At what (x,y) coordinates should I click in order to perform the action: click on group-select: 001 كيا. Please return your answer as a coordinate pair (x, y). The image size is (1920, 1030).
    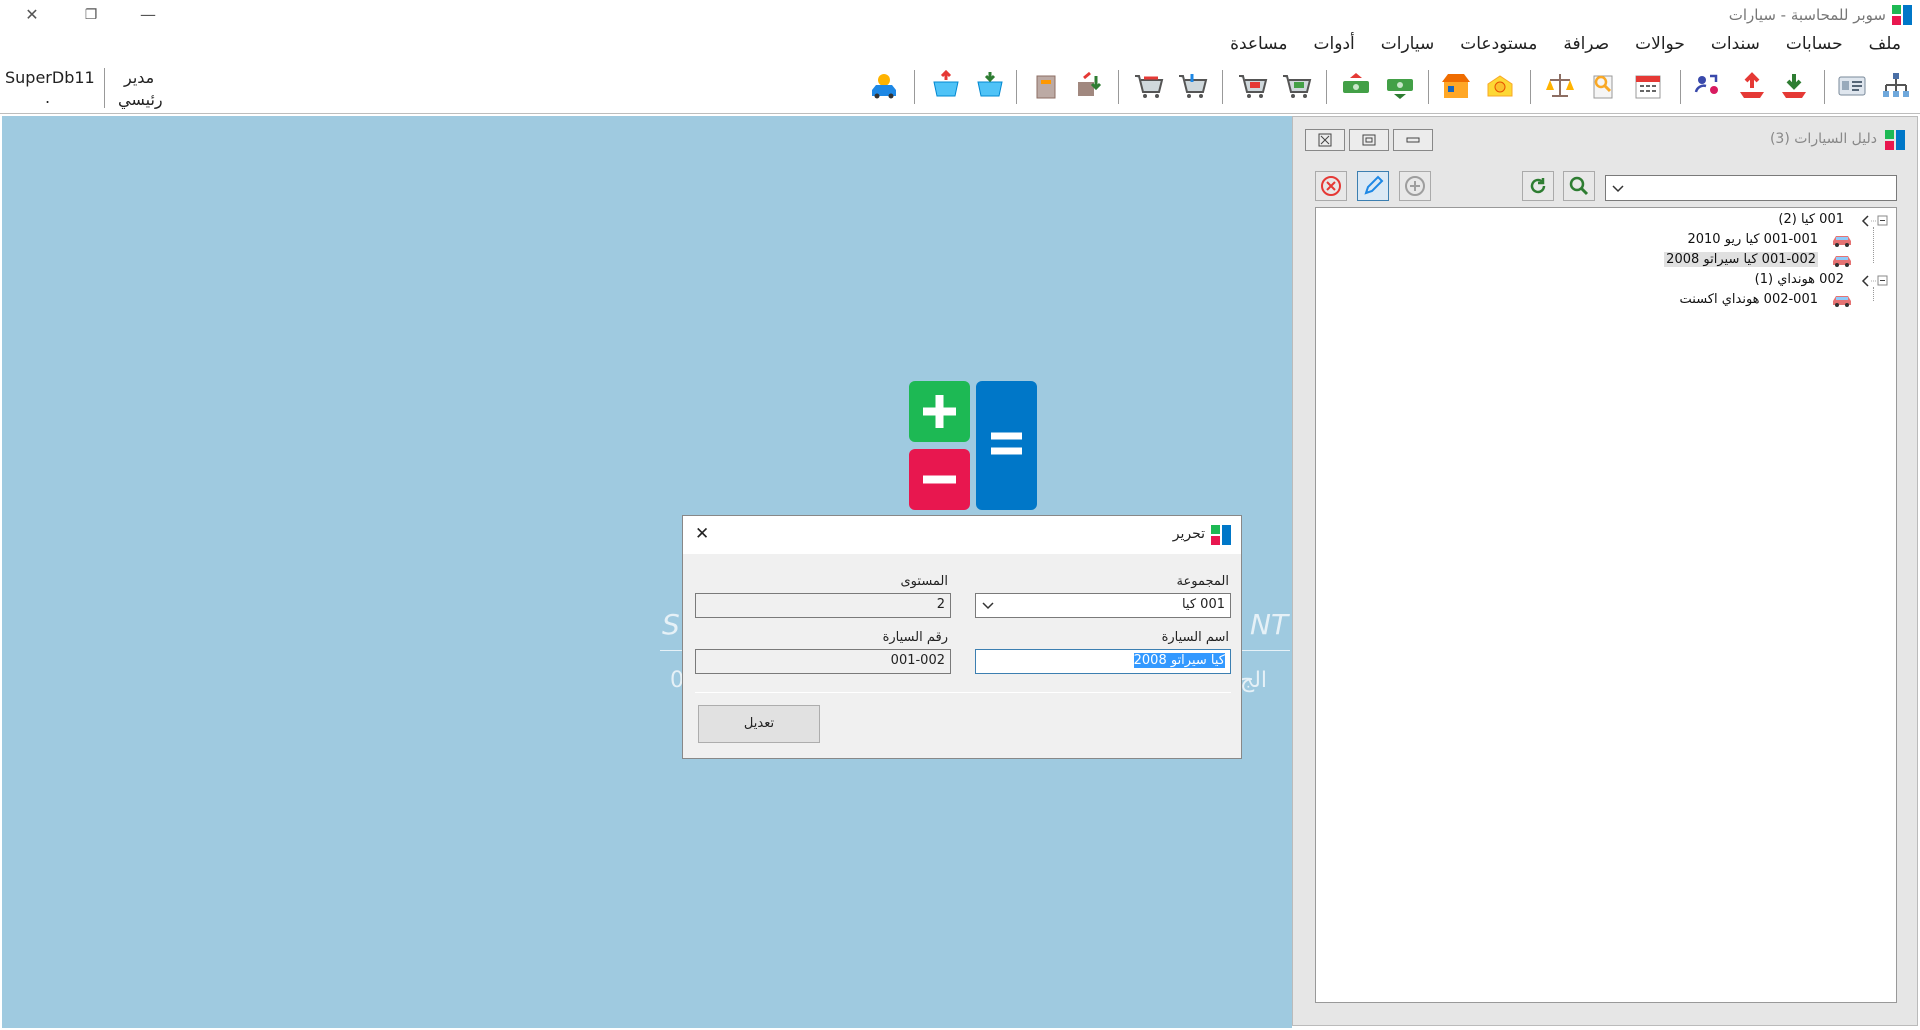
    Looking at the image, I should click on (1103, 605).